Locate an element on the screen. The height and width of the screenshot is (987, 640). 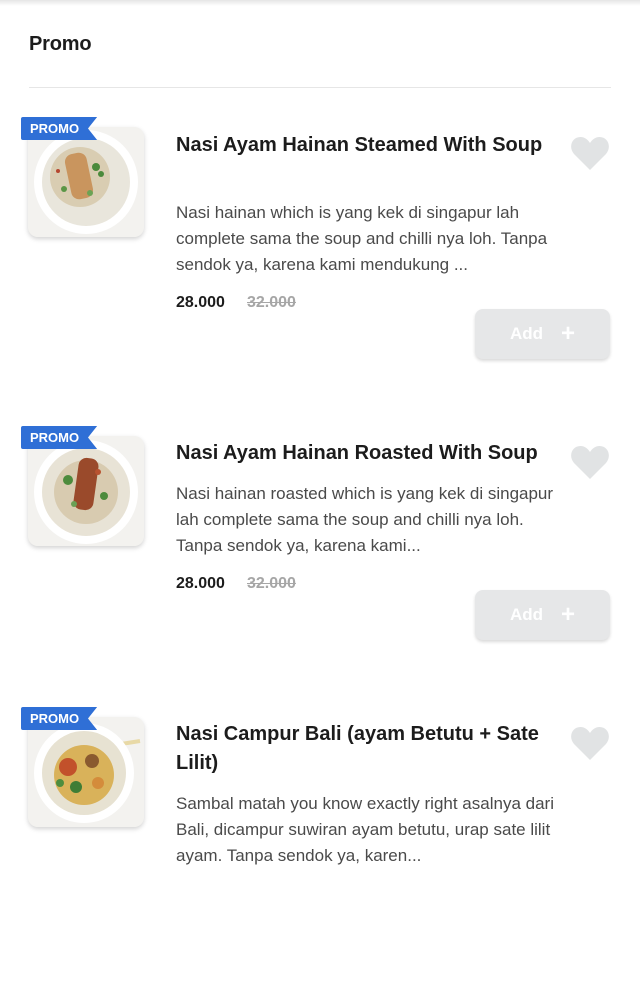
item-name: Nasi Ayam Hainan Roasted With Soup is located at coordinates (363, 453).